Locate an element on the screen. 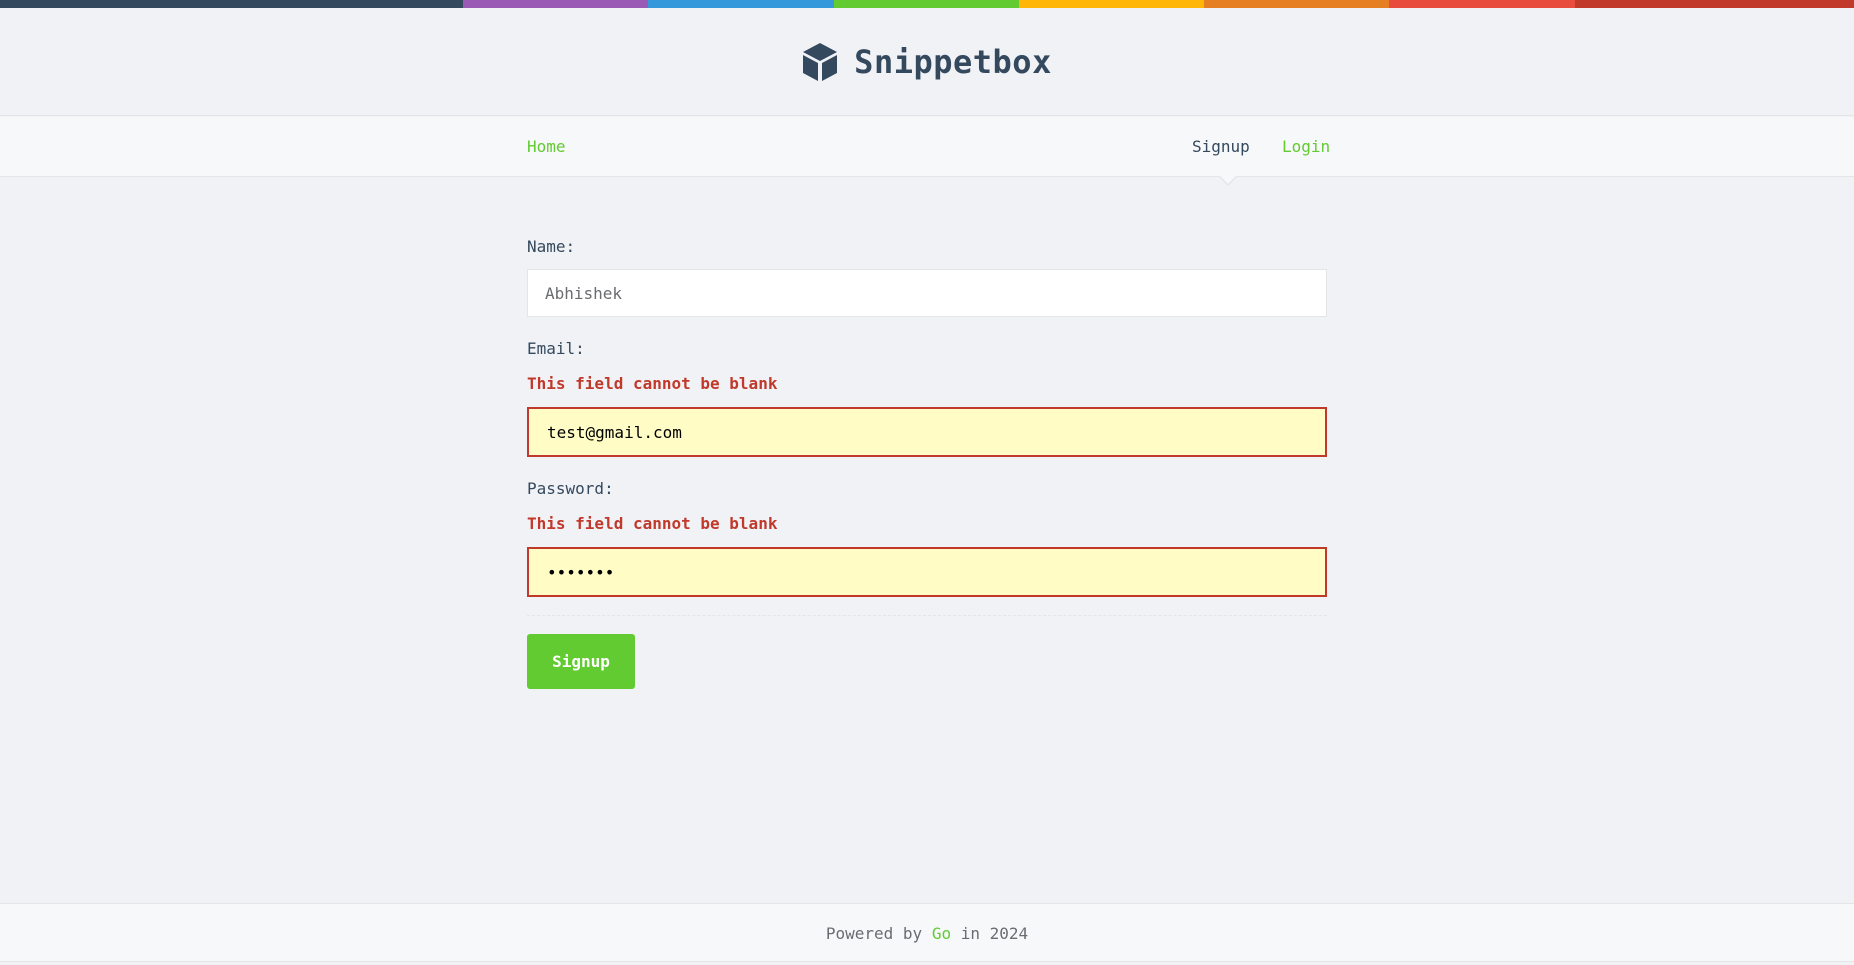  password-label: Password: is located at coordinates (570, 488).